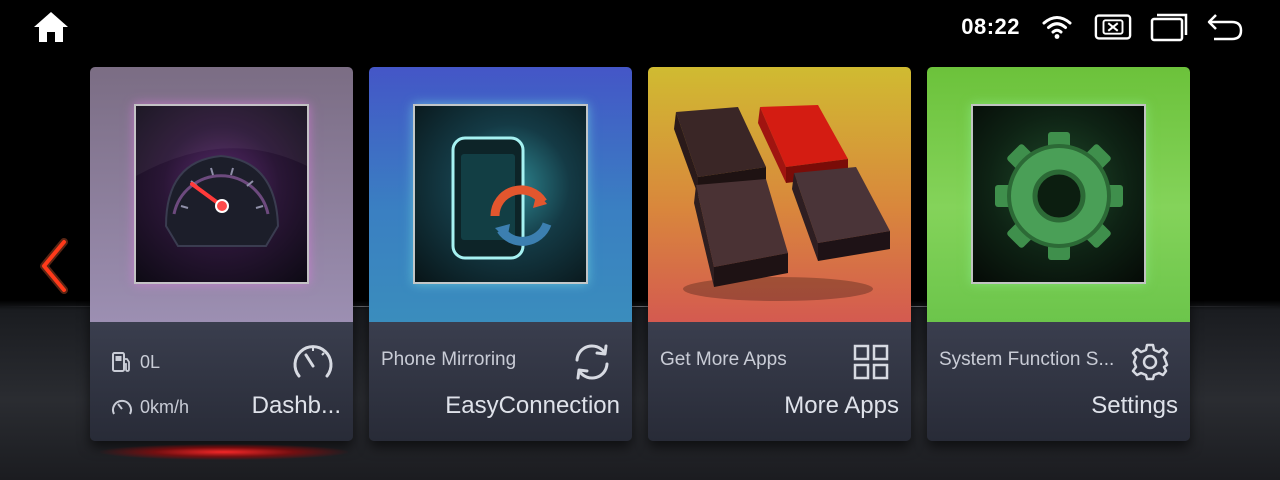 This screenshot has height=480, width=1280. I want to click on sync-icon, so click(592, 362).